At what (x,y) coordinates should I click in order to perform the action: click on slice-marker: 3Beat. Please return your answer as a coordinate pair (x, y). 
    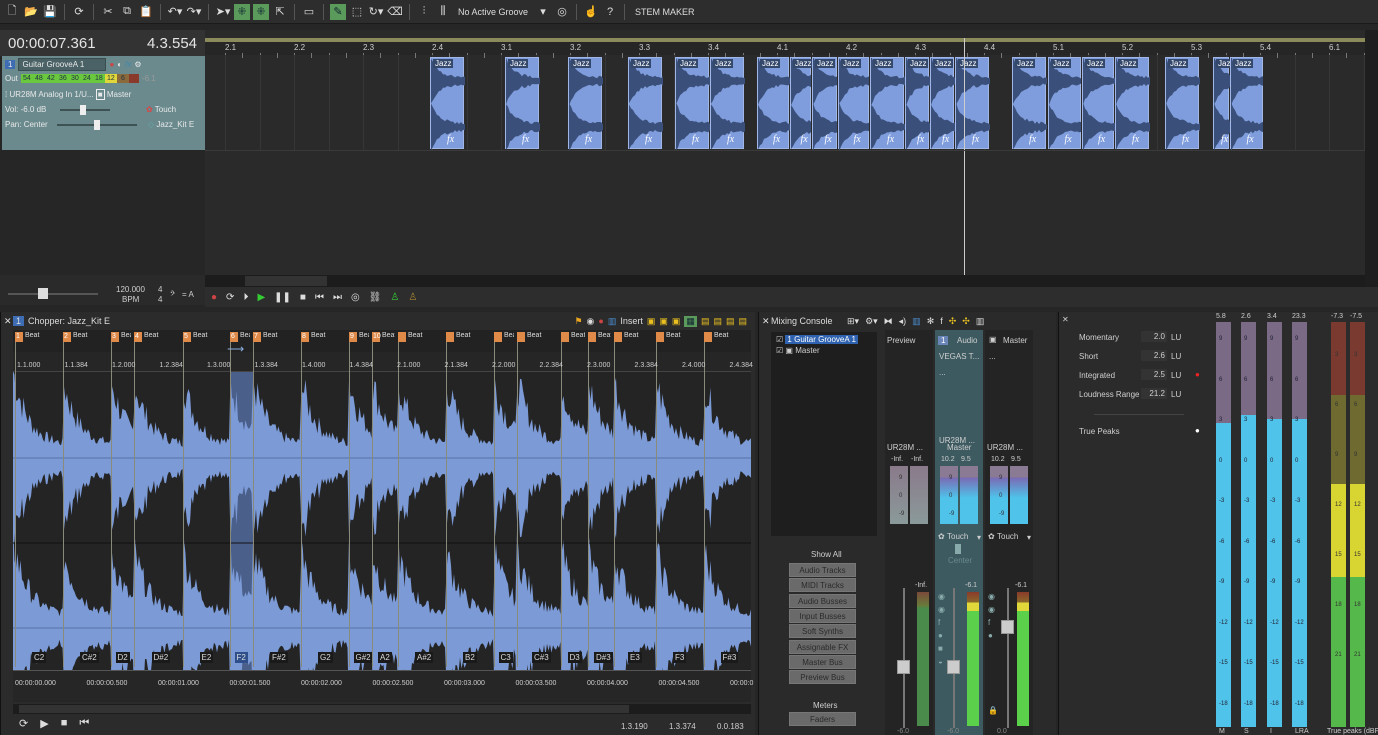
    Looking at the image, I should click on (121, 337).